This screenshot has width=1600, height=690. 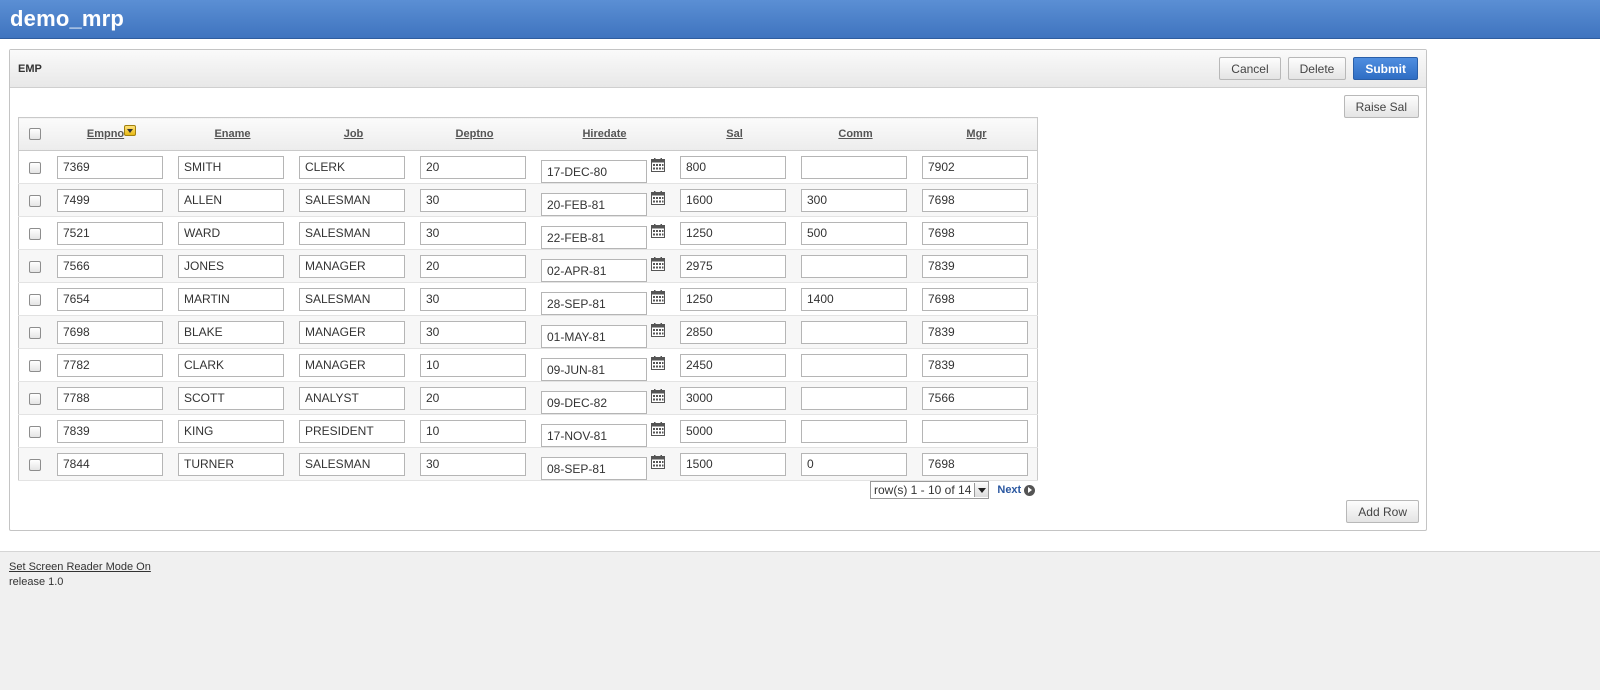 I want to click on sort-desc-icon, so click(x=130, y=130).